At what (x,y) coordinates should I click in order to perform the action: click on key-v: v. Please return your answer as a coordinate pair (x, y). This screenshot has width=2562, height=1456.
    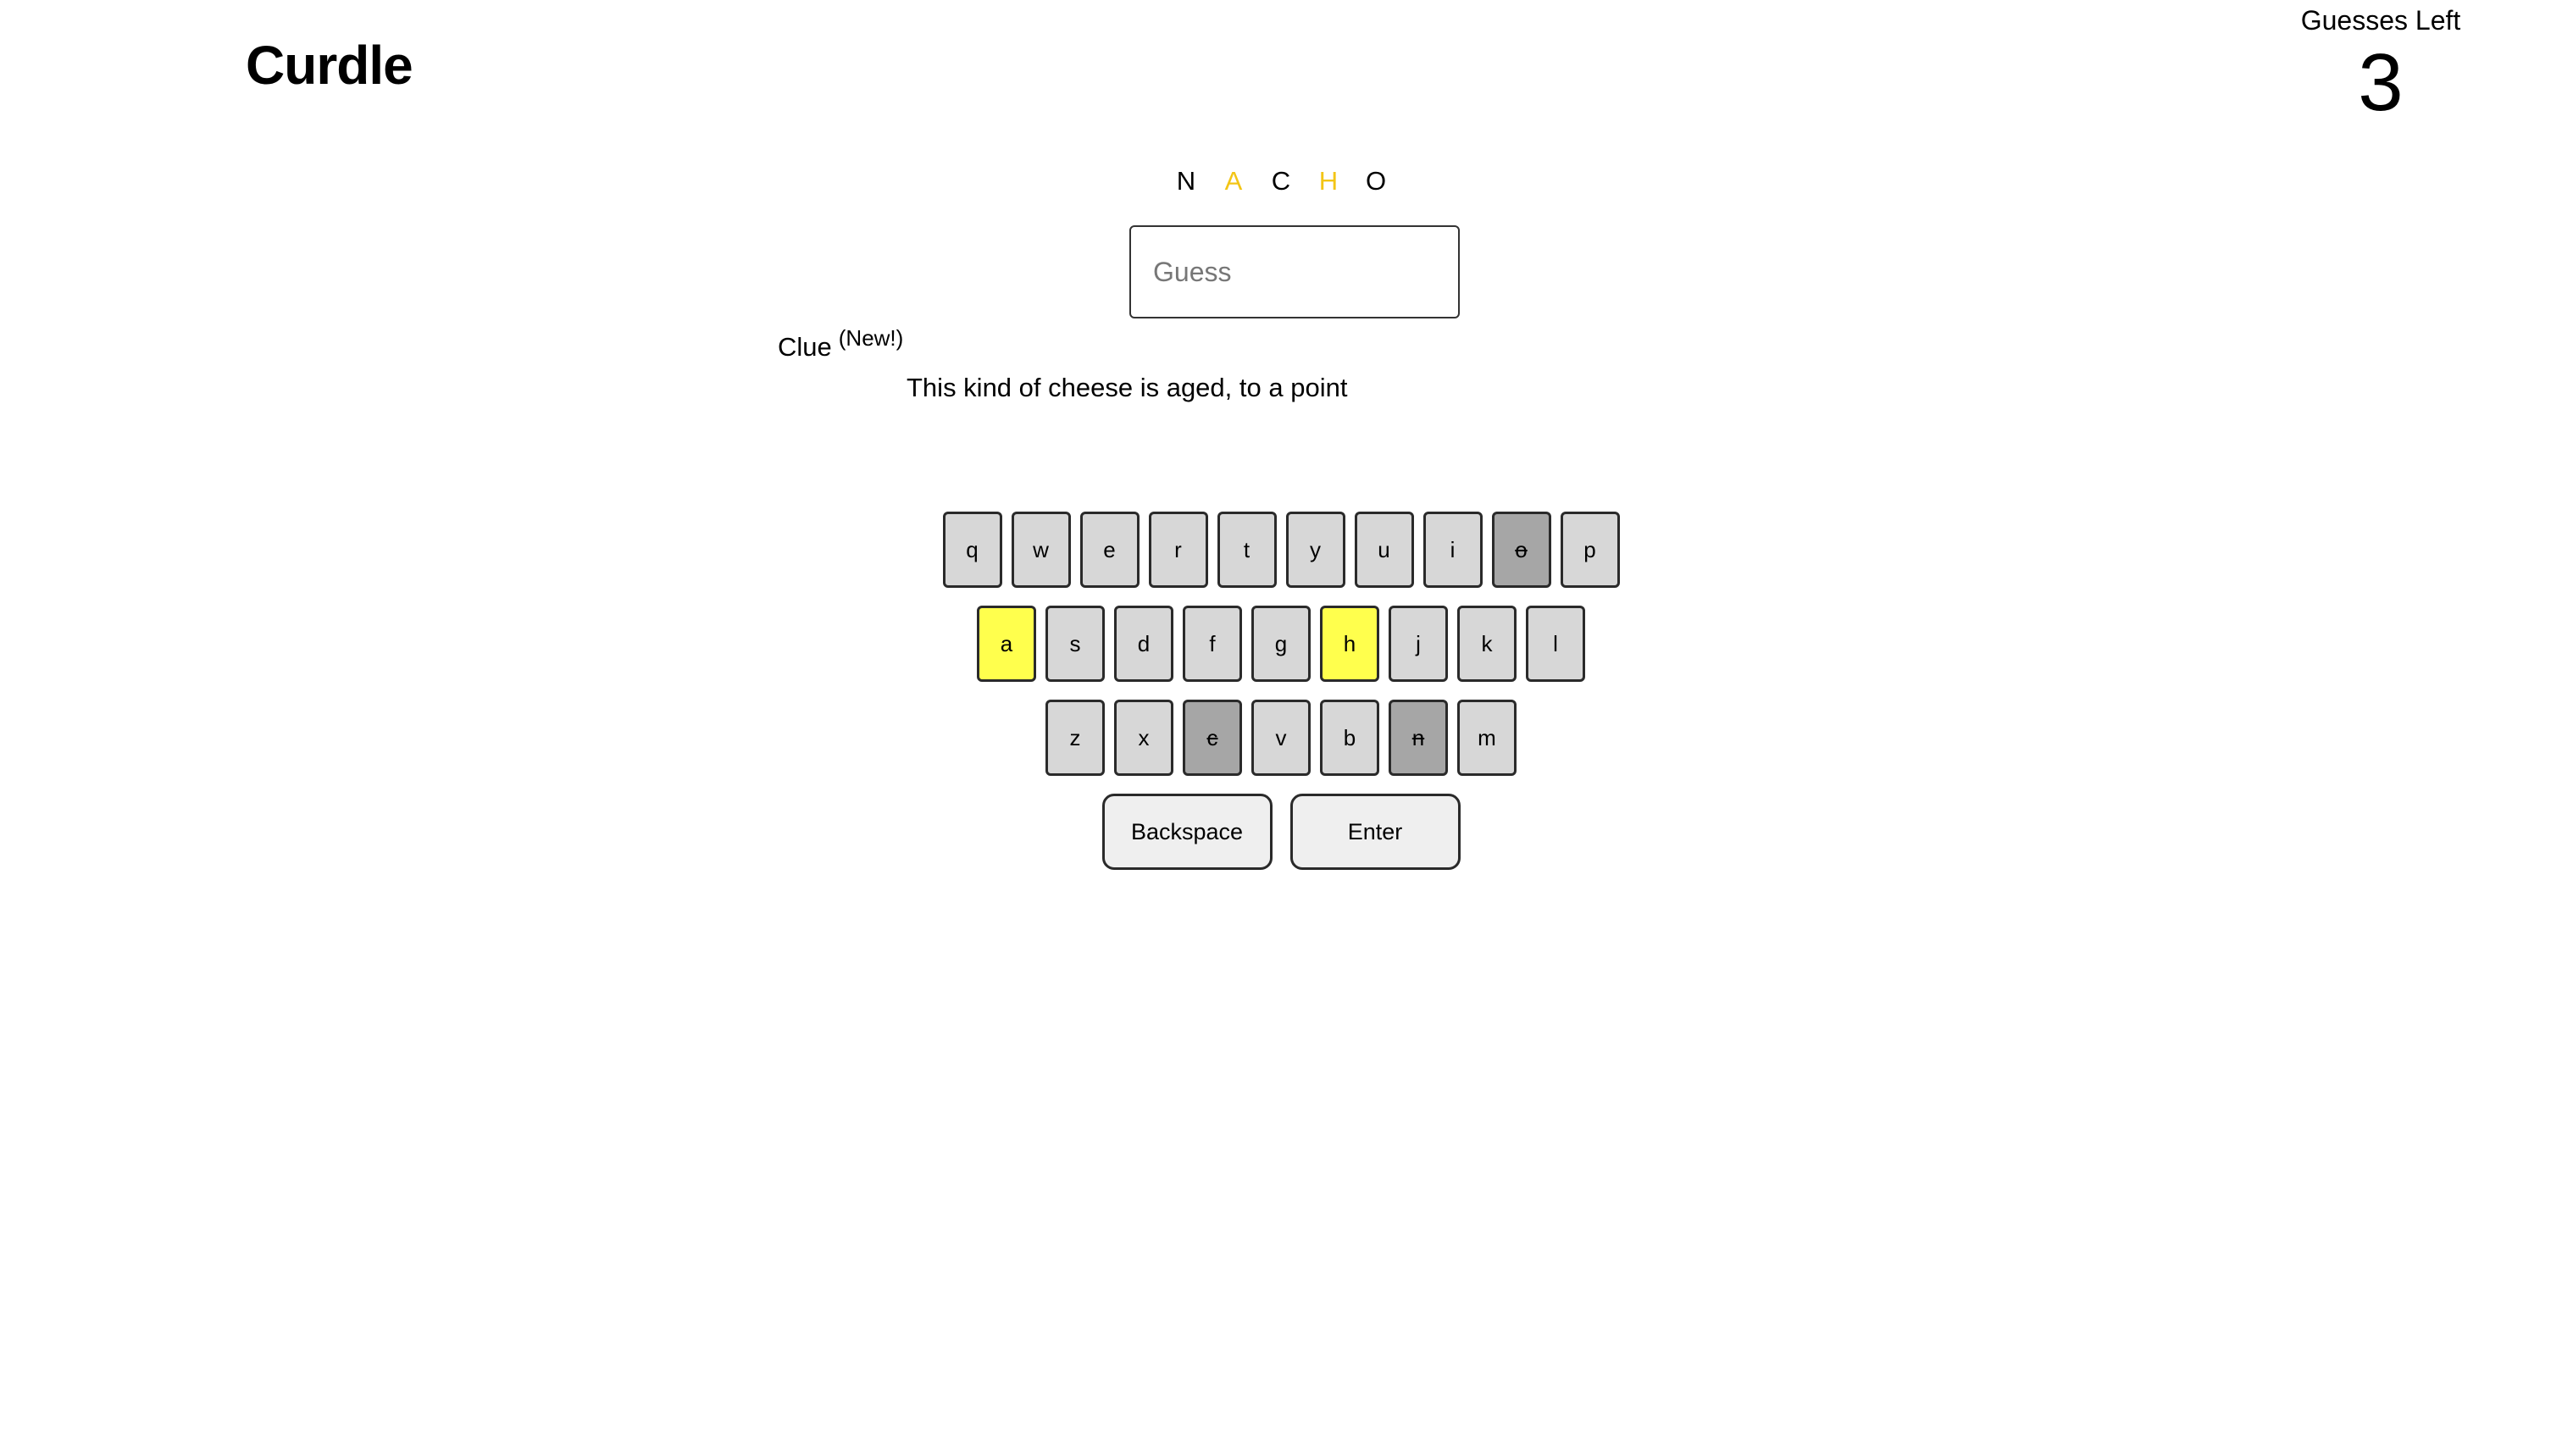
    Looking at the image, I should click on (1281, 738).